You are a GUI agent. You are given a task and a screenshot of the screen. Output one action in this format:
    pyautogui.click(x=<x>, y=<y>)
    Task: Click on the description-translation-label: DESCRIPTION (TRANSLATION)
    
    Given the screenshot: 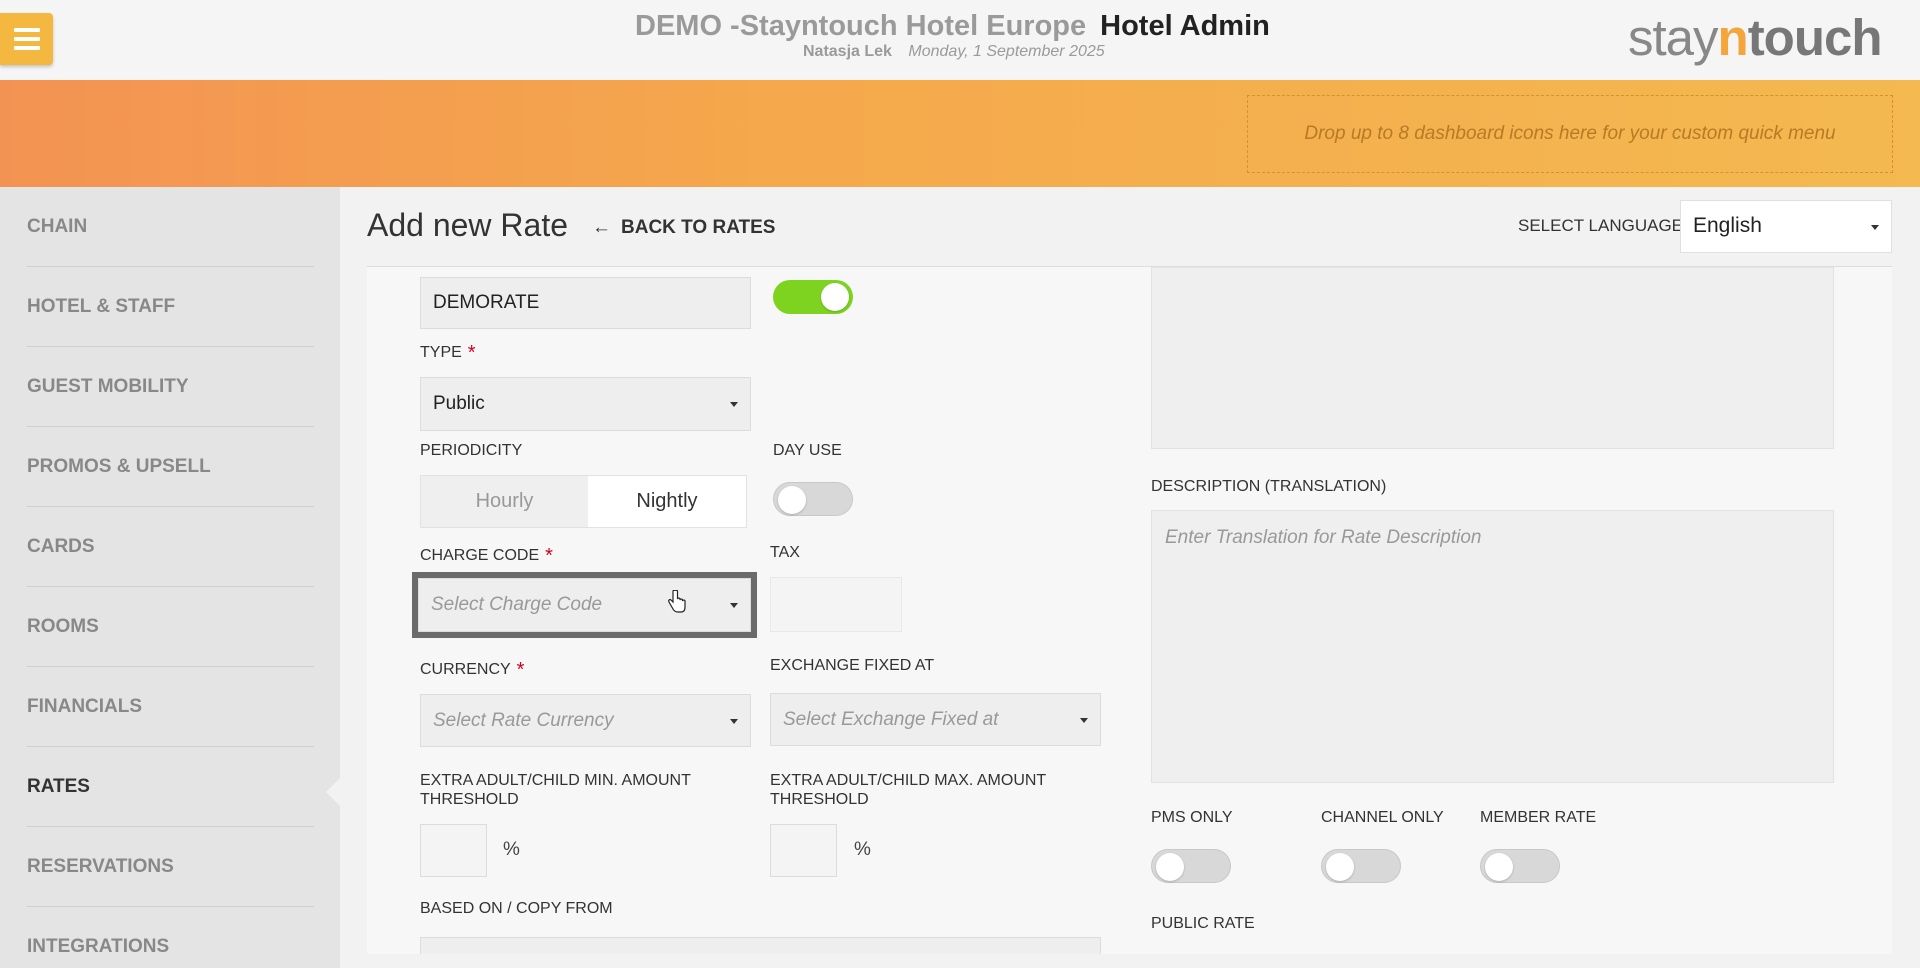 What is the action you would take?
    pyautogui.click(x=1269, y=486)
    